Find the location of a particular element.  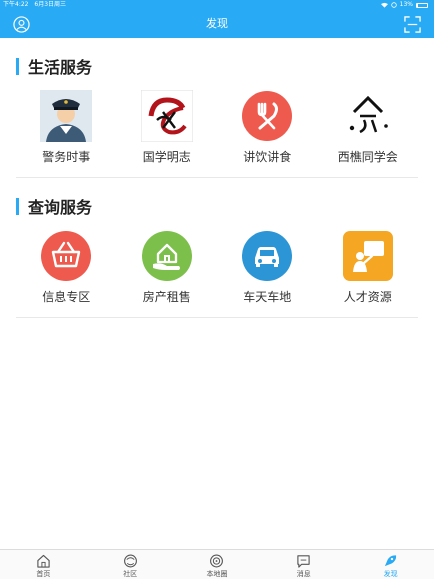

page-title: 发现 is located at coordinates (217, 23).